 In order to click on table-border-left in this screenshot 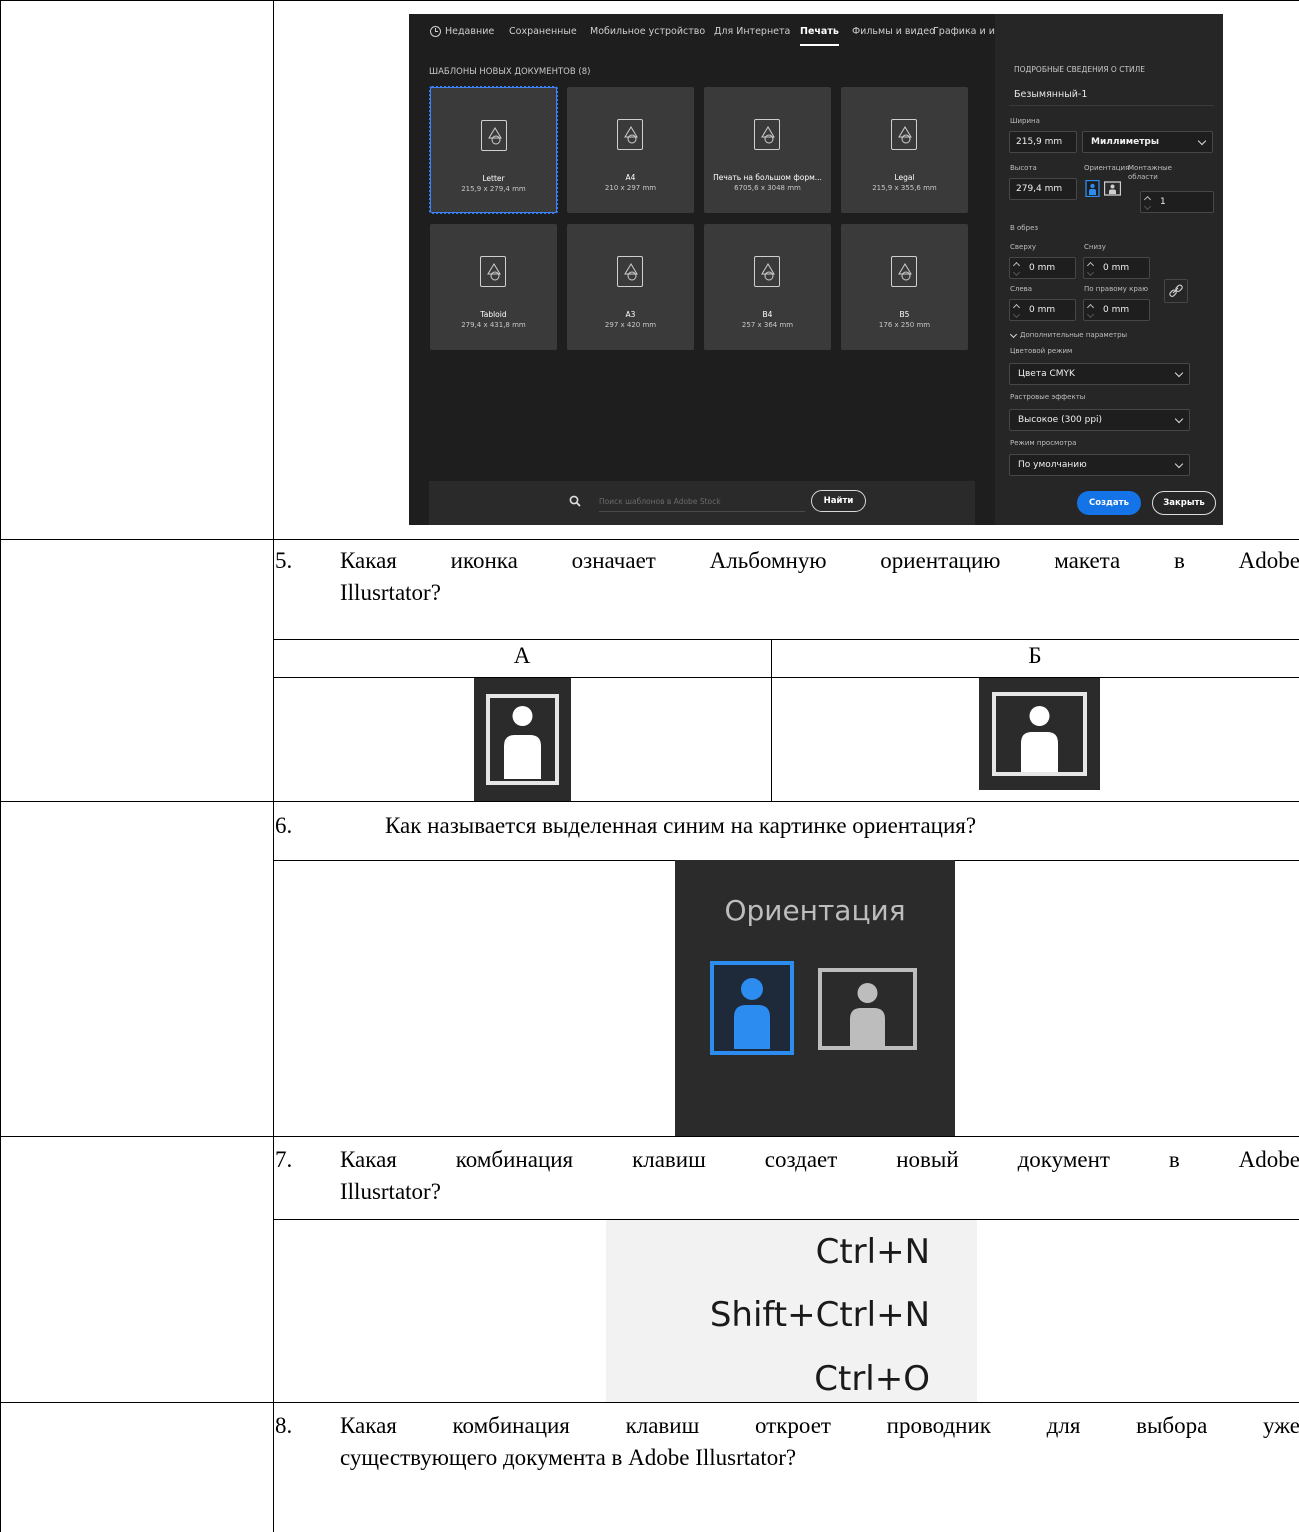, I will do `click(0, 766)`.